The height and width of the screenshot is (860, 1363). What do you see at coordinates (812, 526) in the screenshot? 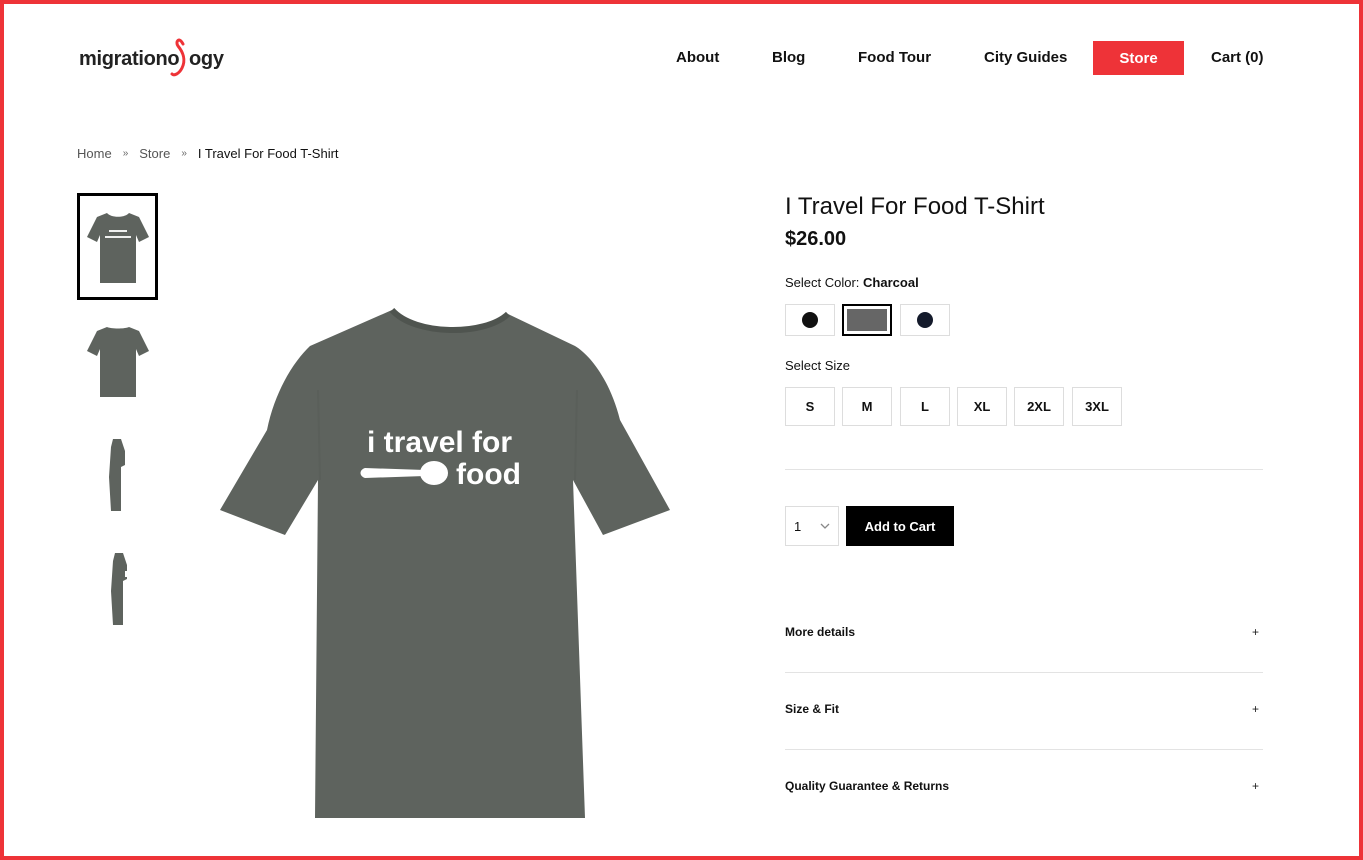
I see `quantity-select: 1` at bounding box center [812, 526].